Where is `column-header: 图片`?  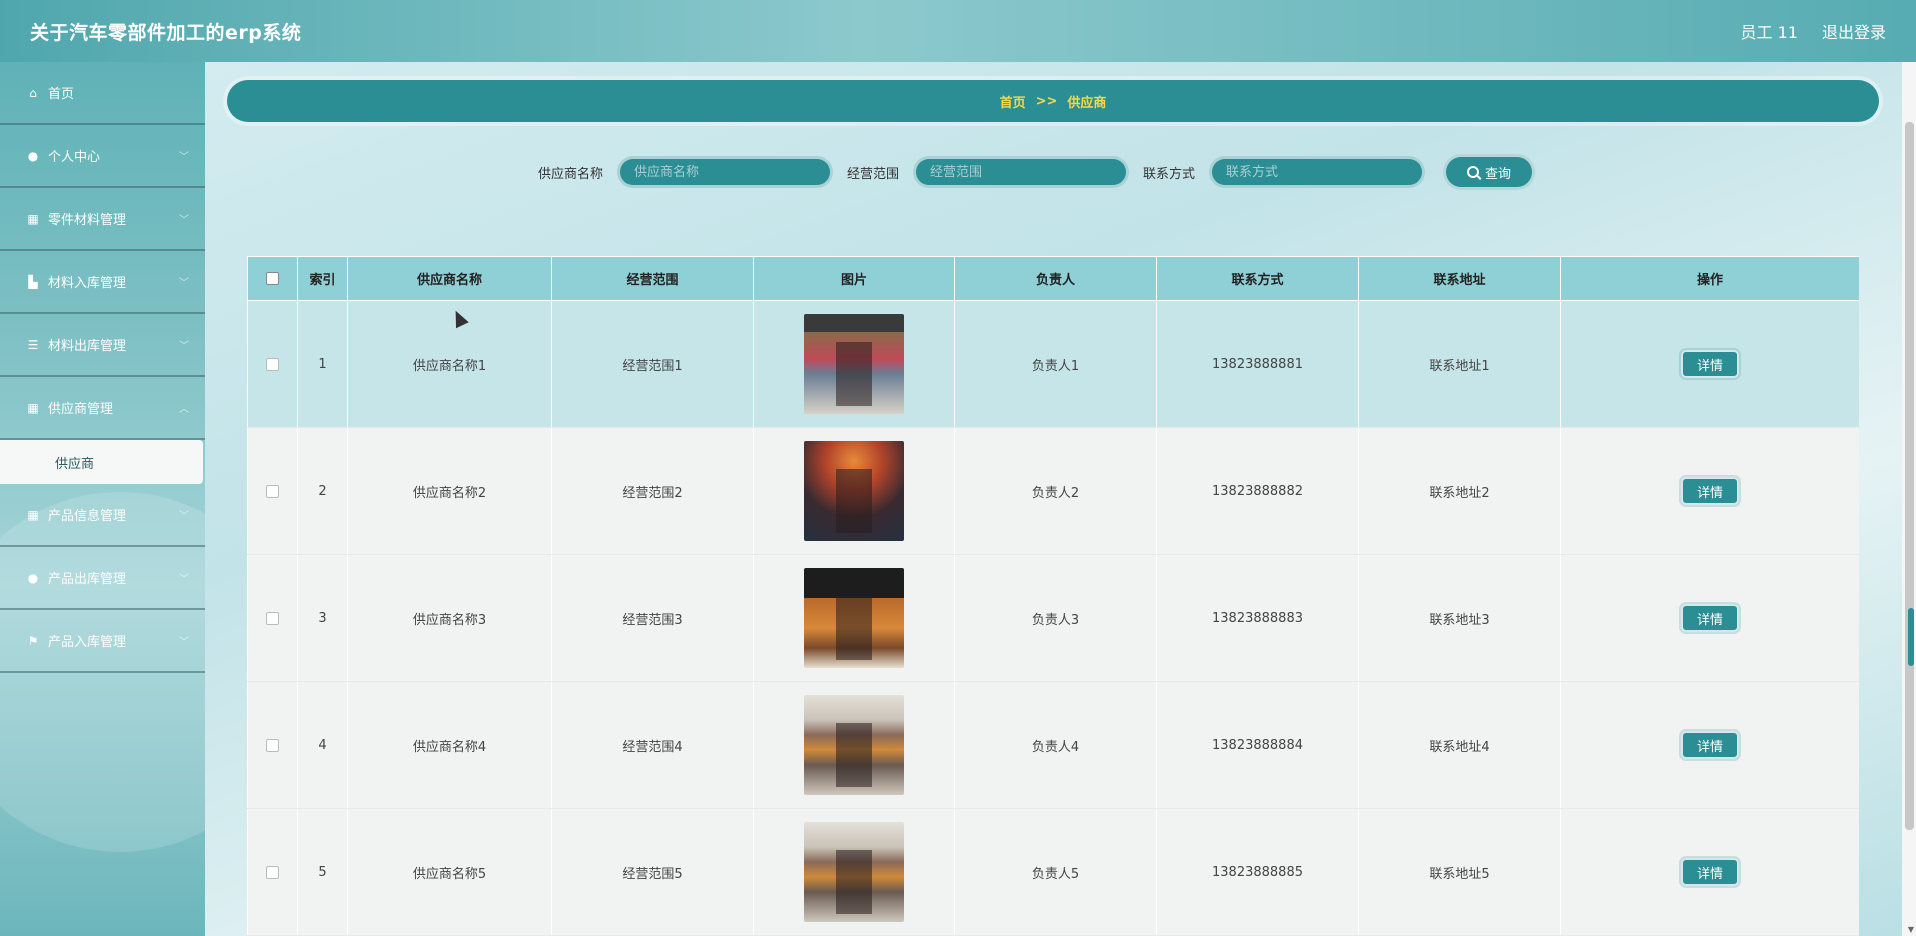
column-header: 图片 is located at coordinates (854, 278).